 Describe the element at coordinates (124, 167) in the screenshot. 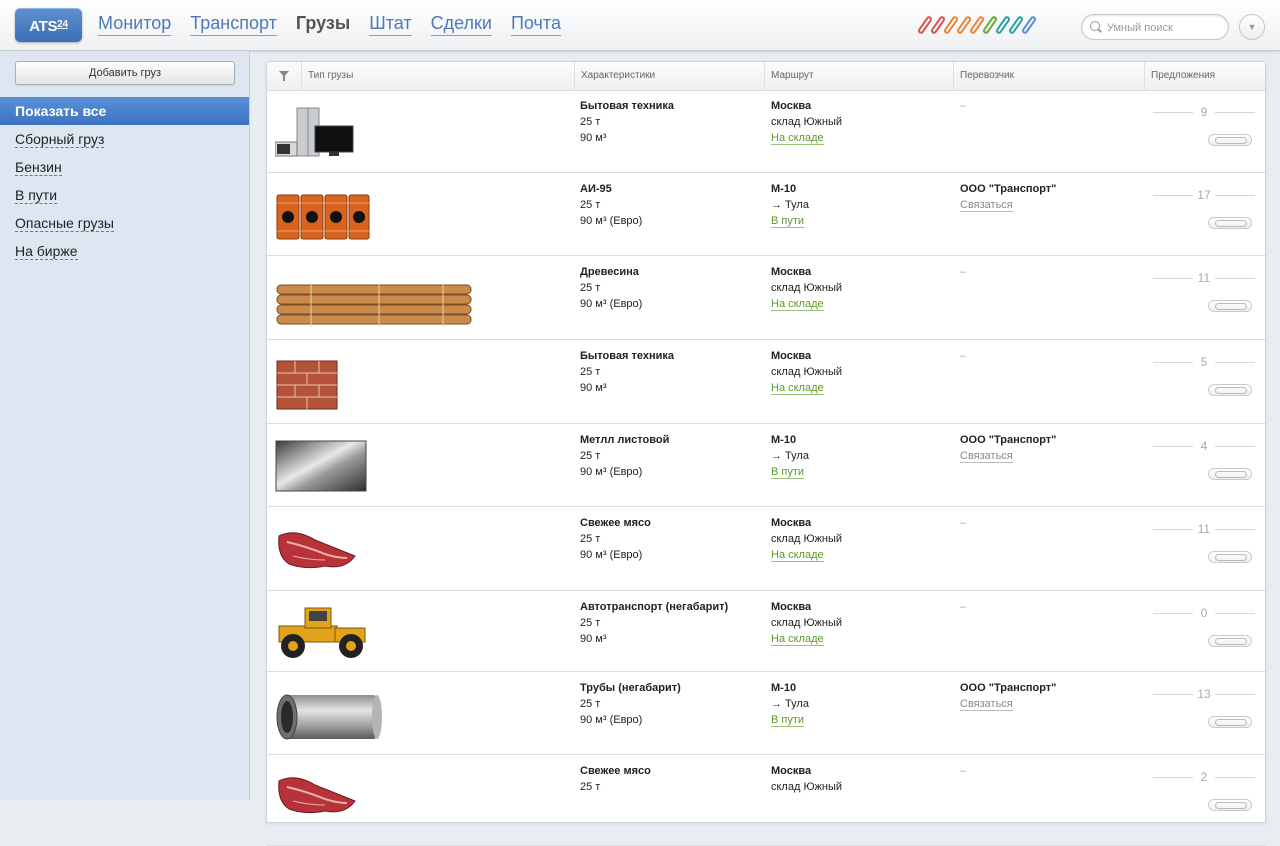

I see `sidebar-item-petrol: Бензин` at that location.